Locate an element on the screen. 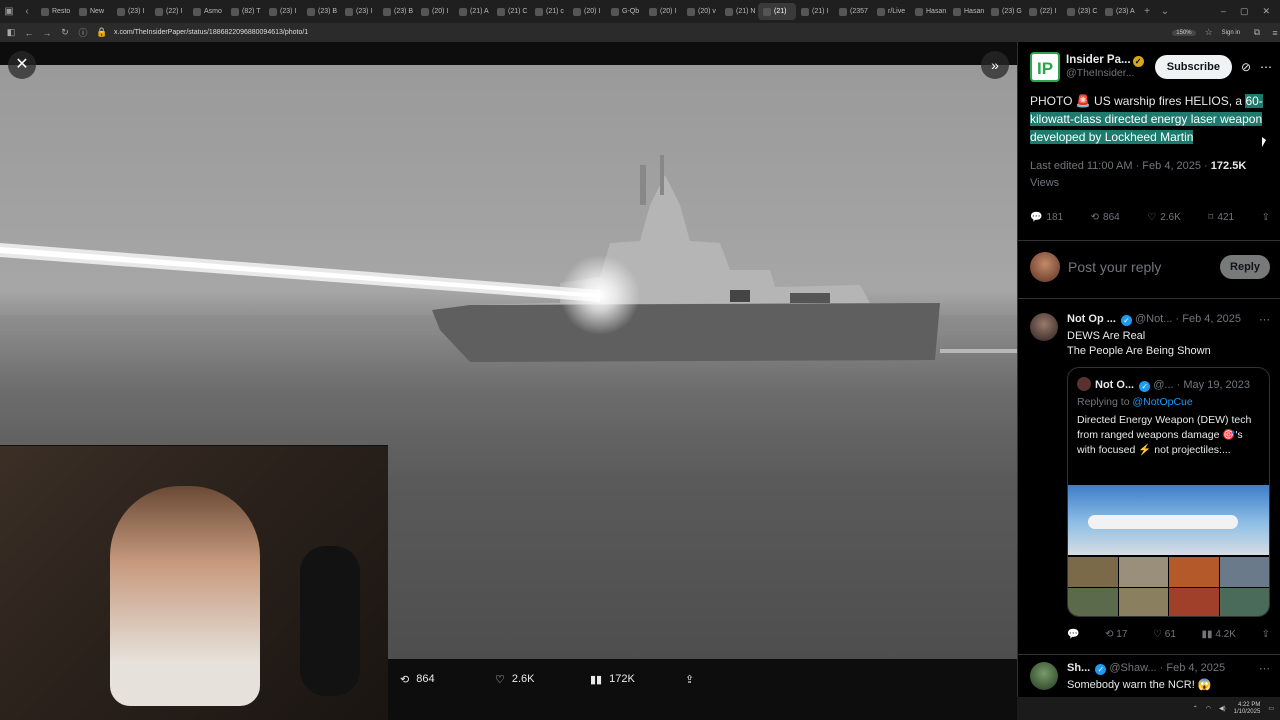  close-window-icon: ✕ is located at coordinates (1266, 11).